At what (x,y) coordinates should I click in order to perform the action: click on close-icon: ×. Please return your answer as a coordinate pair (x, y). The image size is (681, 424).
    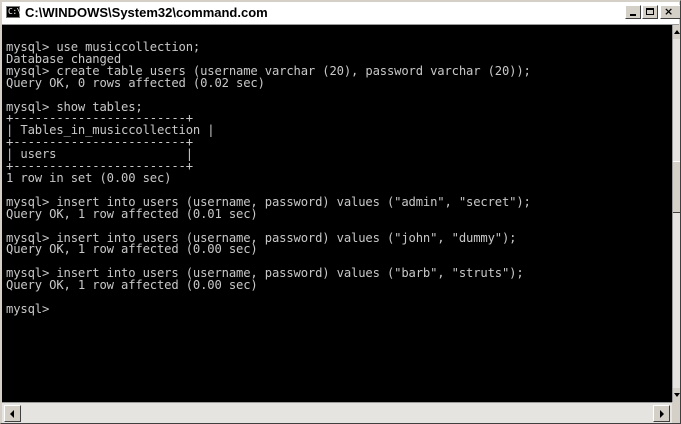
    Looking at the image, I should click on (669, 11).